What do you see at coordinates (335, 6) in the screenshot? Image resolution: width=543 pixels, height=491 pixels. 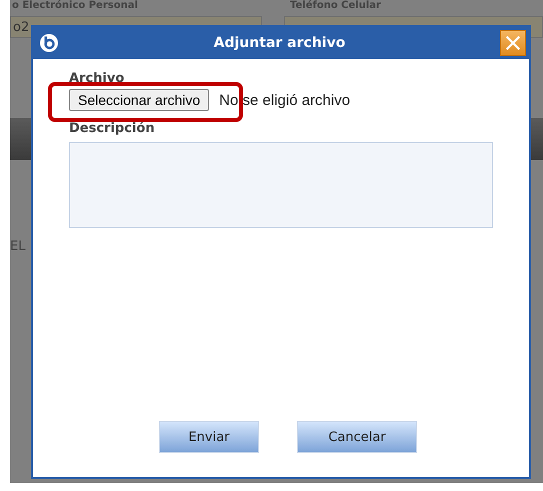 I see `field-label: Teléfono Celular` at bounding box center [335, 6].